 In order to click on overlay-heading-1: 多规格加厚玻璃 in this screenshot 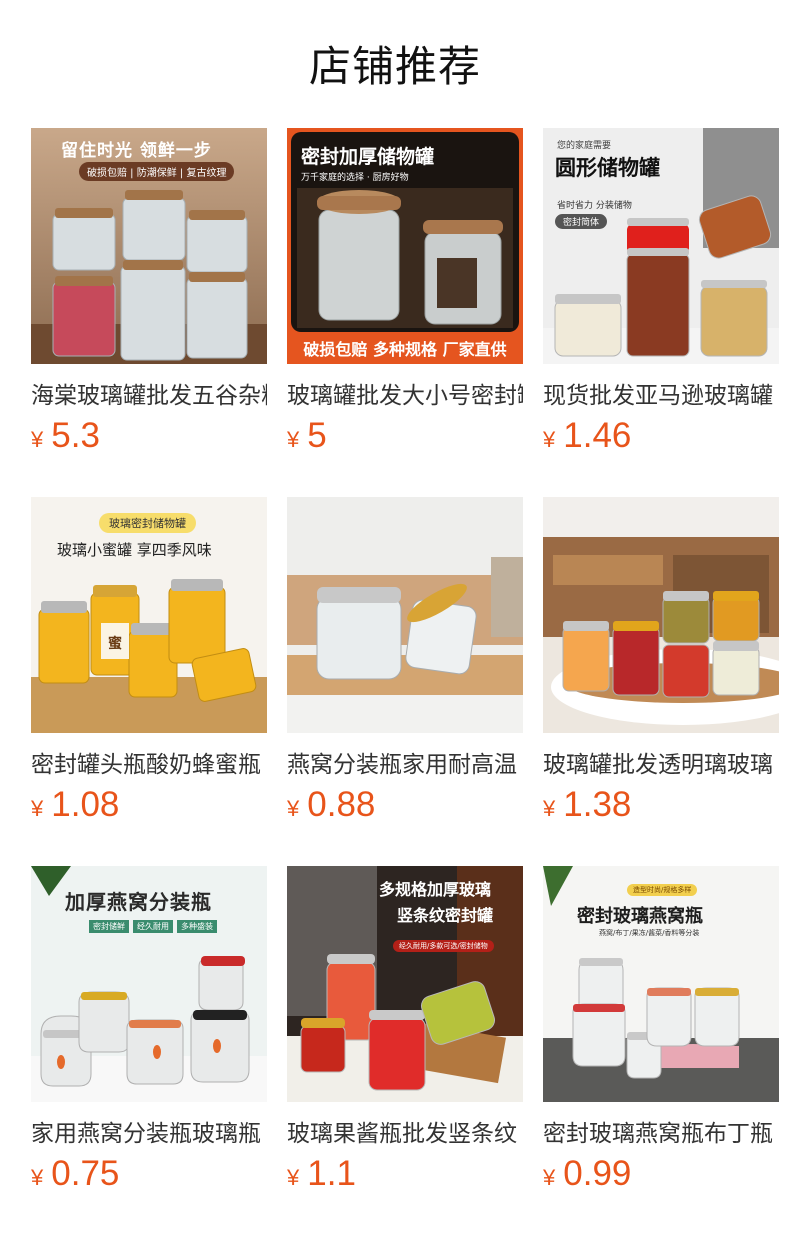, I will do `click(435, 889)`.